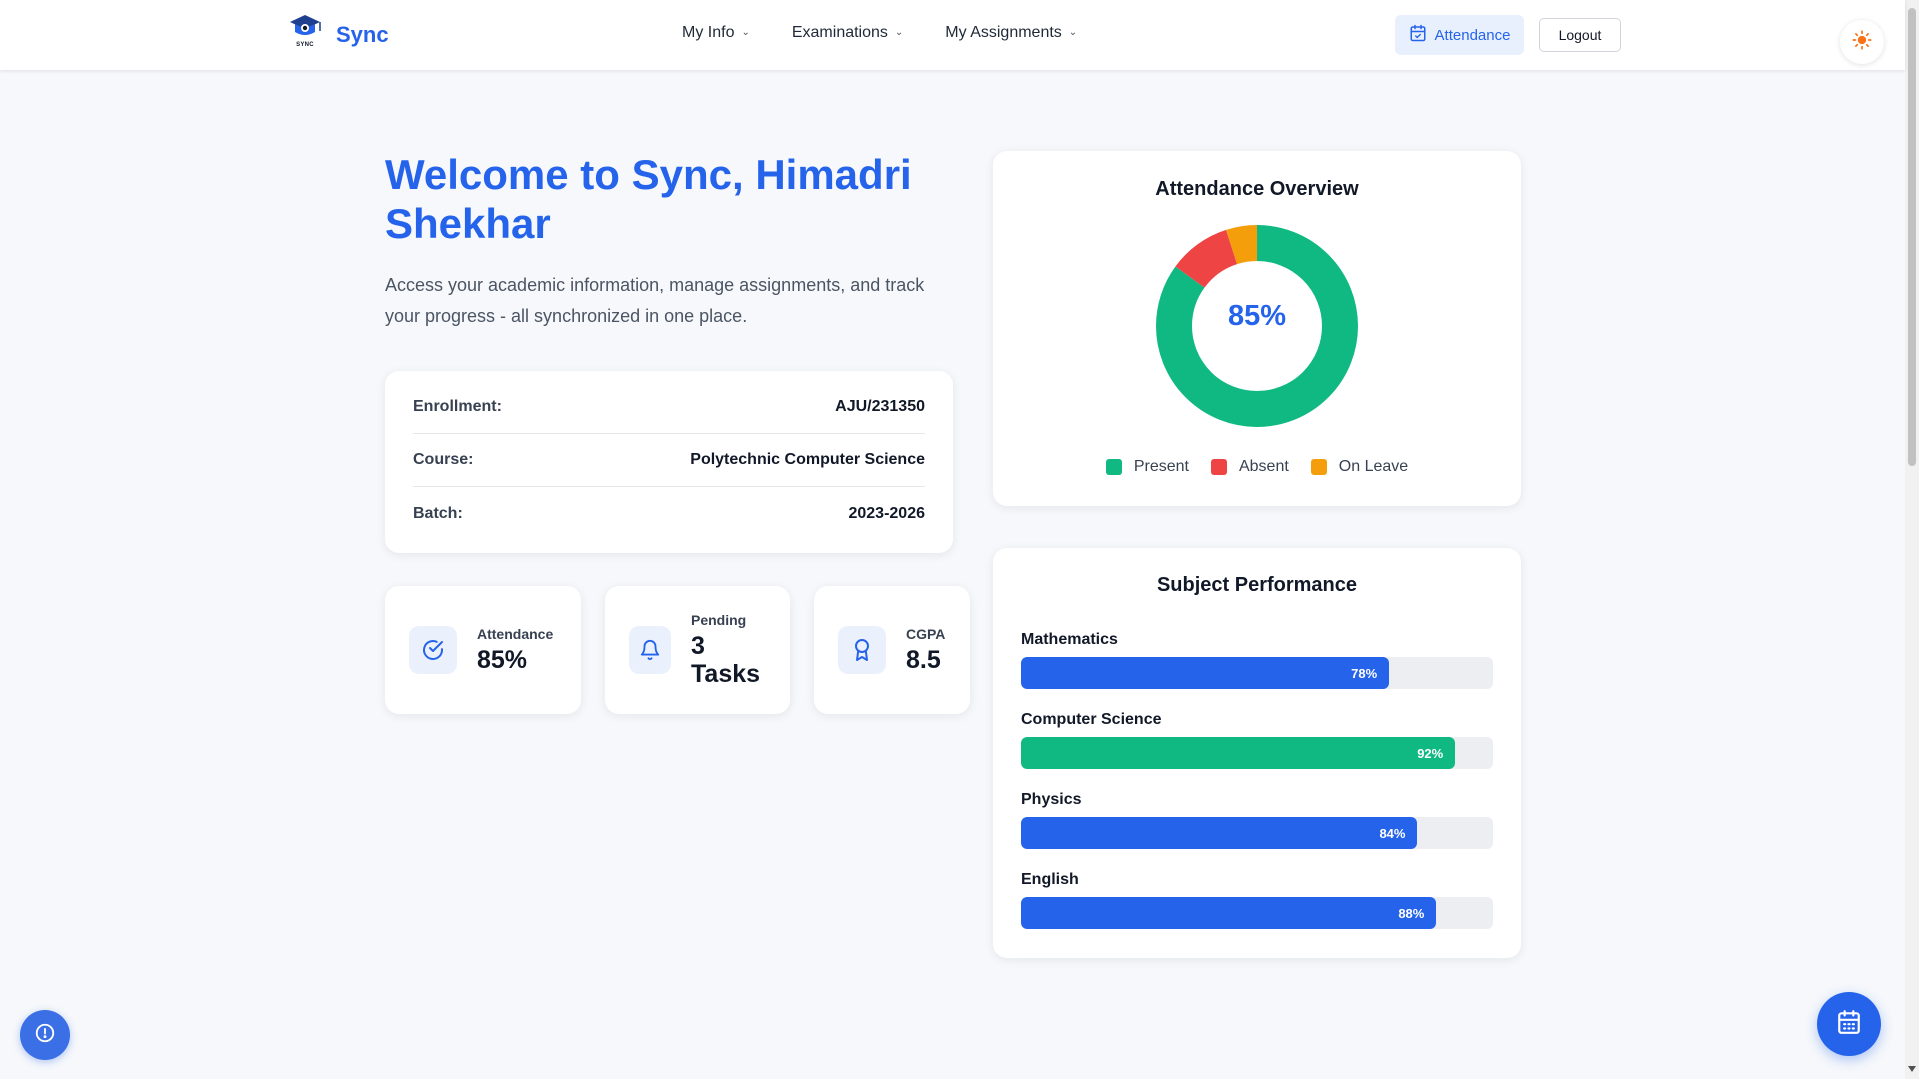 This screenshot has height=1079, width=1919. What do you see at coordinates (1373, 466) in the screenshot?
I see `legend-label: On Leave` at bounding box center [1373, 466].